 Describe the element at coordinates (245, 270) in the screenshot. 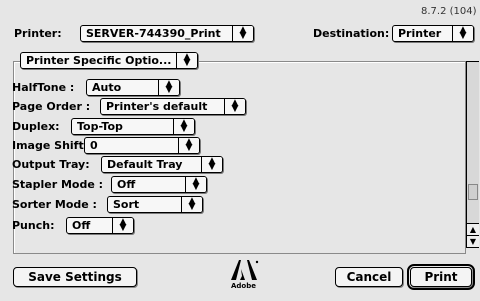

I see `adobe-logo-mark` at that location.